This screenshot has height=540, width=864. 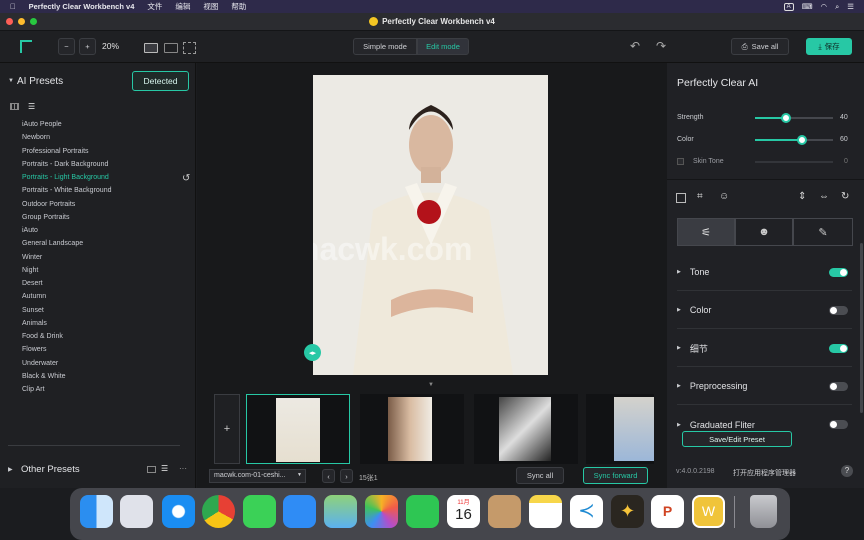 What do you see at coordinates (34, 296) in the screenshot?
I see `preset-item: Autumn` at bounding box center [34, 296].